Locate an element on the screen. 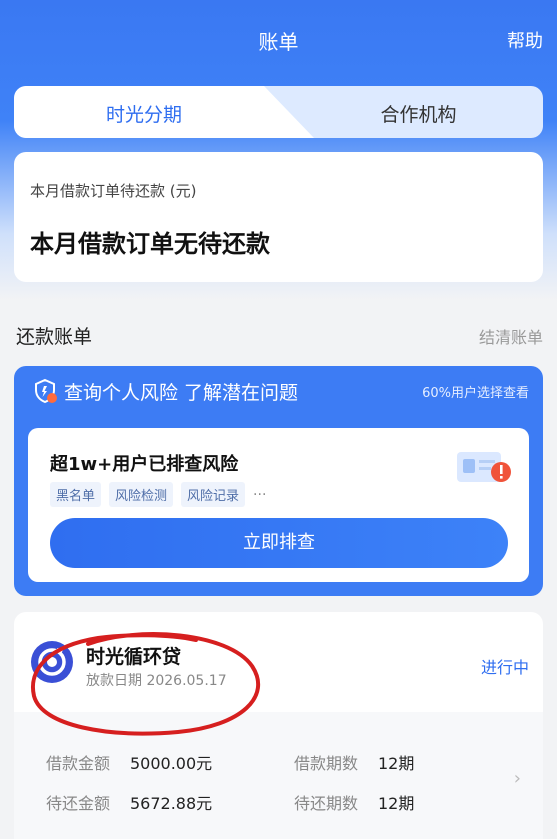 The width and height of the screenshot is (557, 839). loan-status-badge: 进行中 is located at coordinates (504, 667).